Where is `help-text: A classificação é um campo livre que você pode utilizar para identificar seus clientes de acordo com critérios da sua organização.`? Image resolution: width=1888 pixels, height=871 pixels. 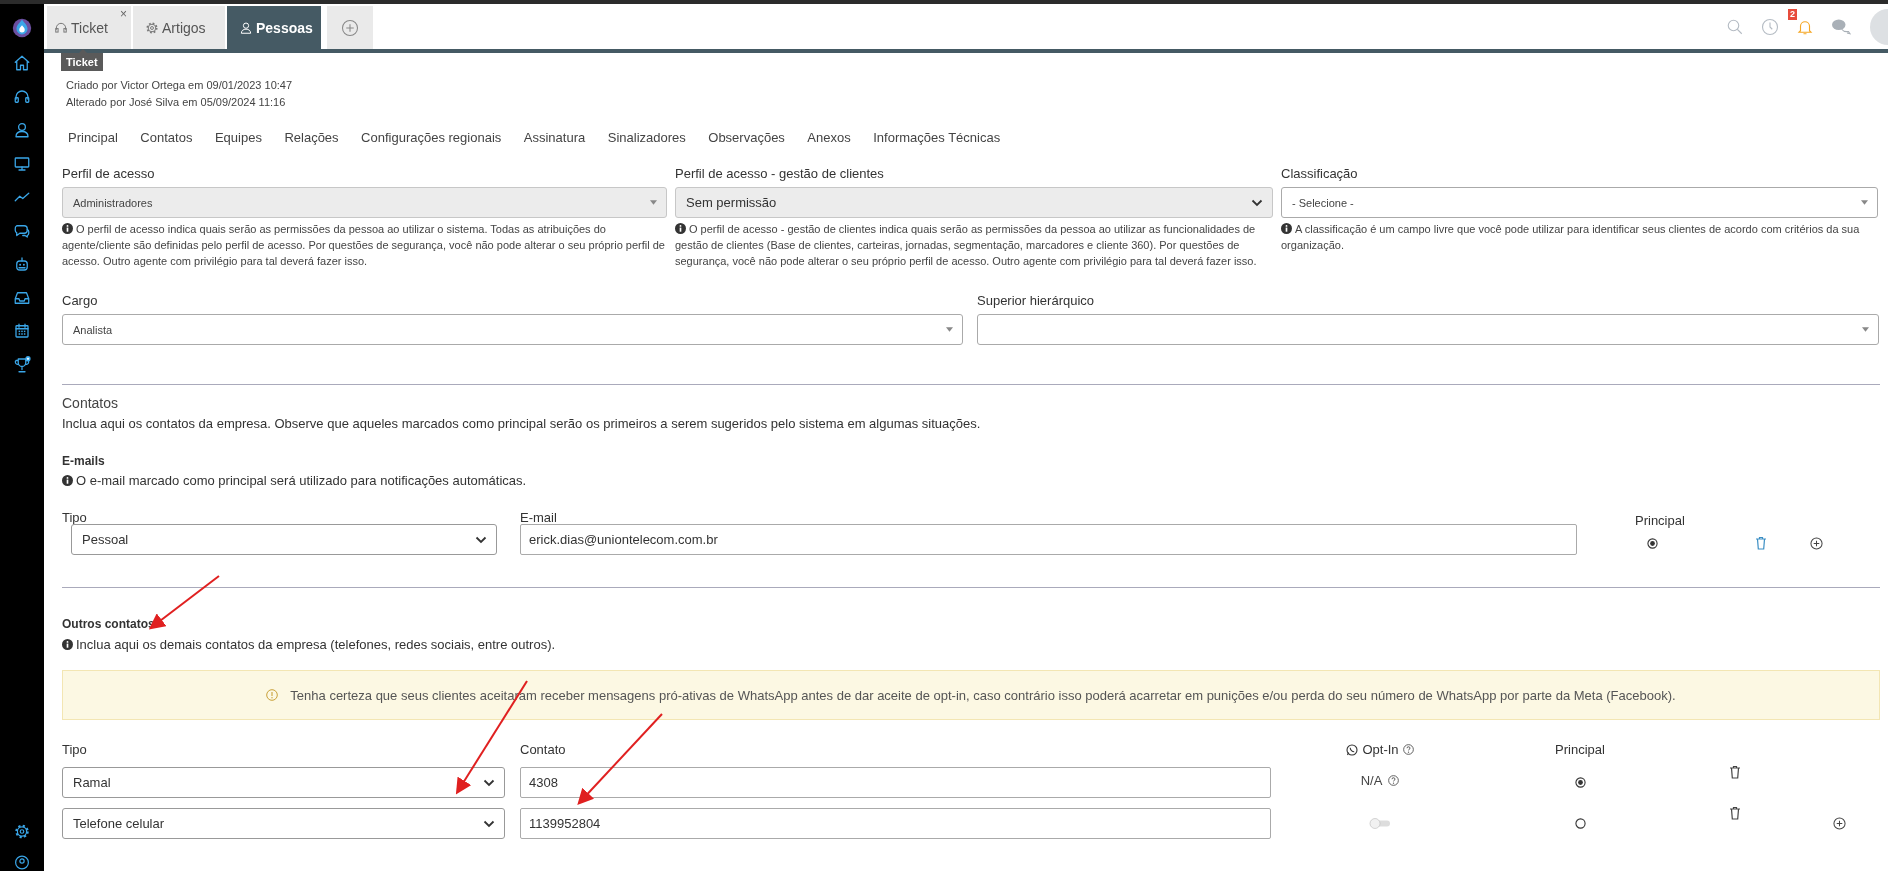 help-text: A classificação é um campo livre que você pode utilizar para identificar seus clientes de acordo com critérios da sua organização. is located at coordinates (1571, 237).